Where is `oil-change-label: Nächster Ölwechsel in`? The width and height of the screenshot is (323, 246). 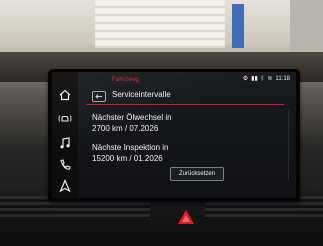 oil-change-label: Nächster Ölwechsel in is located at coordinates (132, 117).